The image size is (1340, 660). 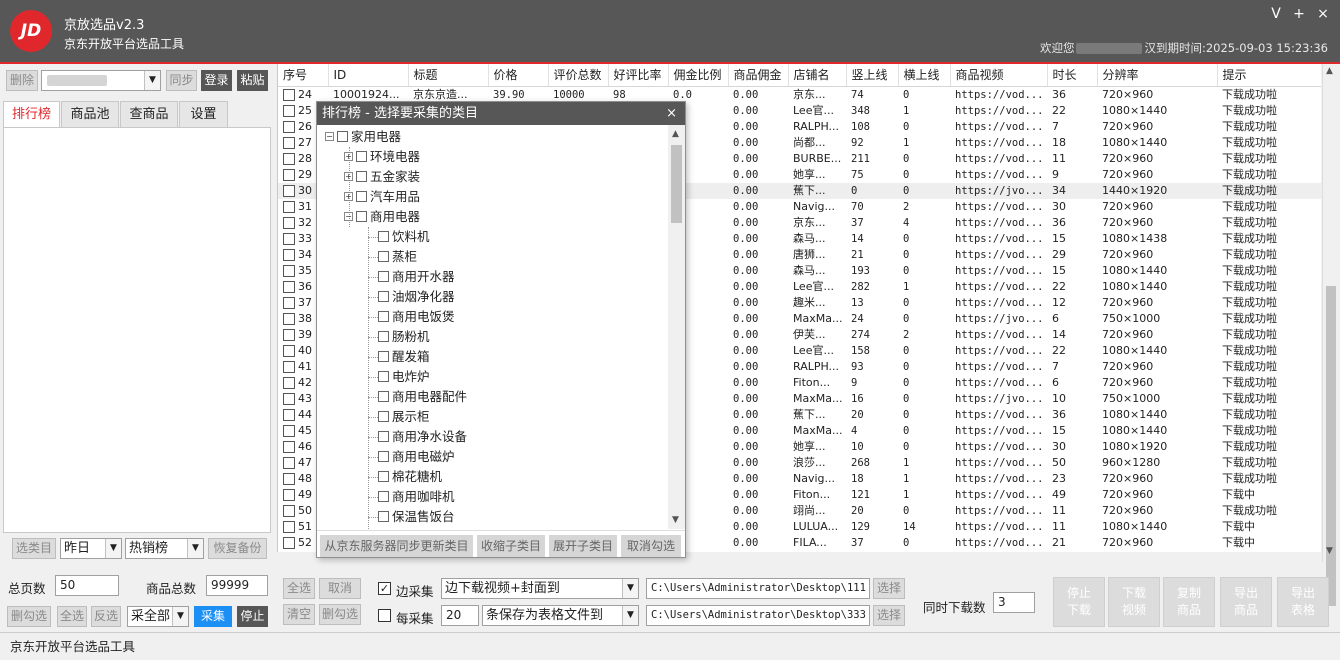 I want to click on minimize-icon: V, so click(x=1276, y=14).